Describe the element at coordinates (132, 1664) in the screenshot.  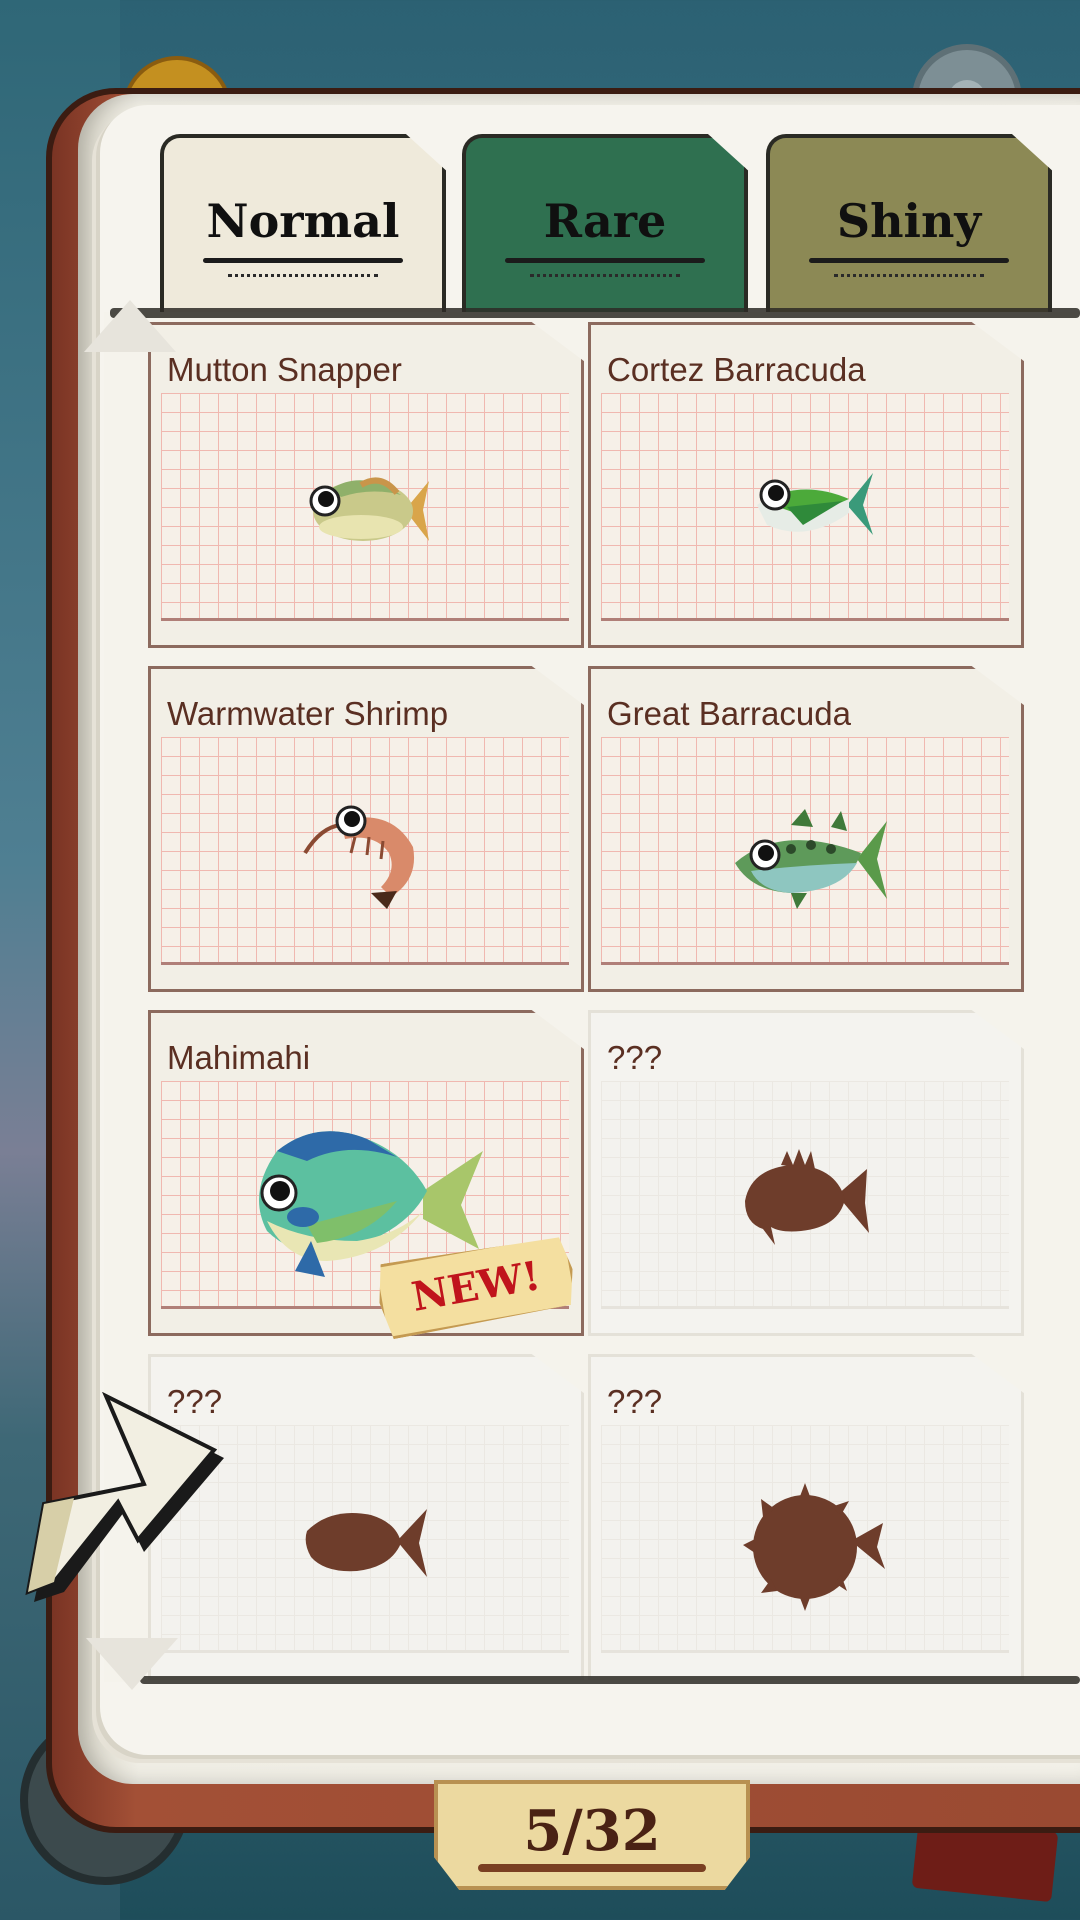
I see `scroll-down-arrow-icon` at that location.